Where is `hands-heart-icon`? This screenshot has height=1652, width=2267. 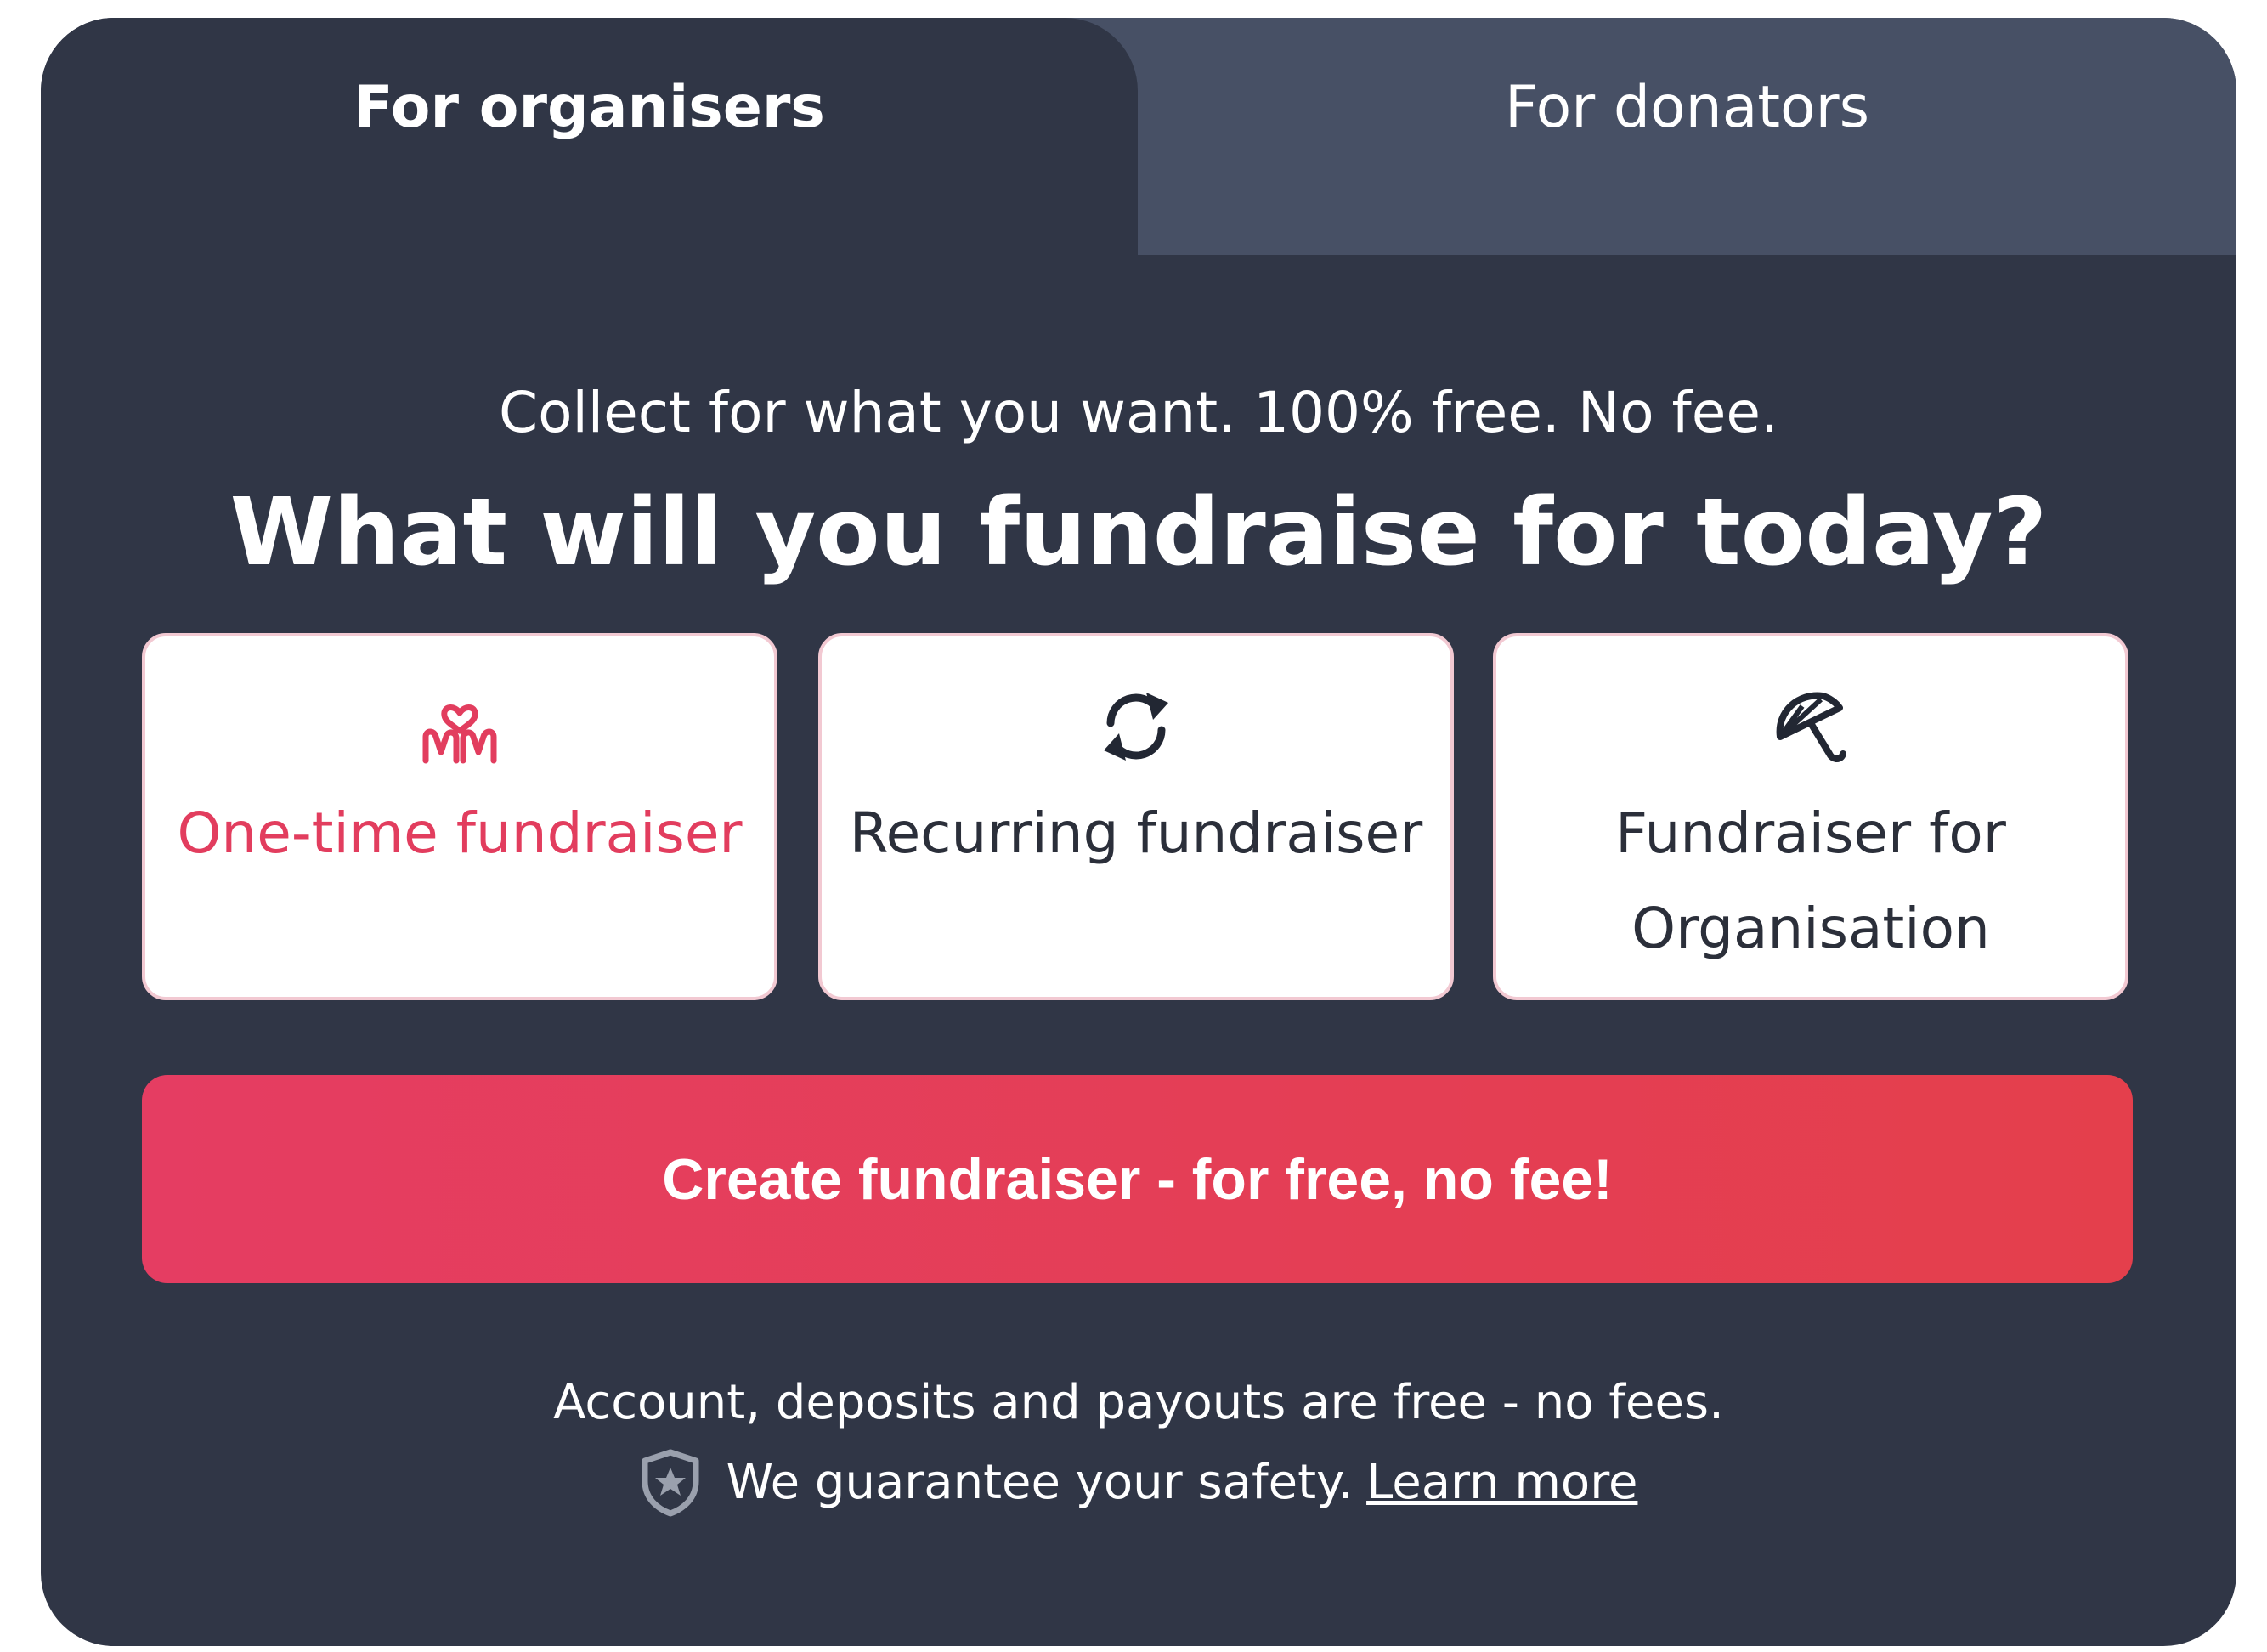
hands-heart-icon is located at coordinates (459, 734).